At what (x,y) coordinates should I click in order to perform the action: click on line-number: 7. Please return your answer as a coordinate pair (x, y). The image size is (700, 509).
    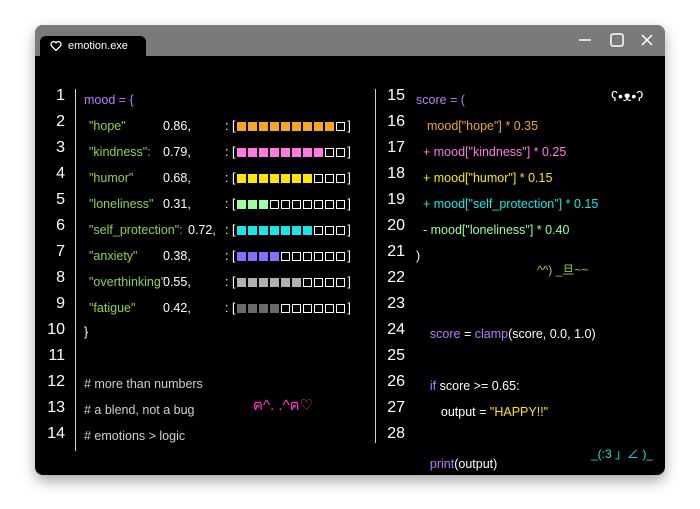
    Looking at the image, I should click on (60, 251).